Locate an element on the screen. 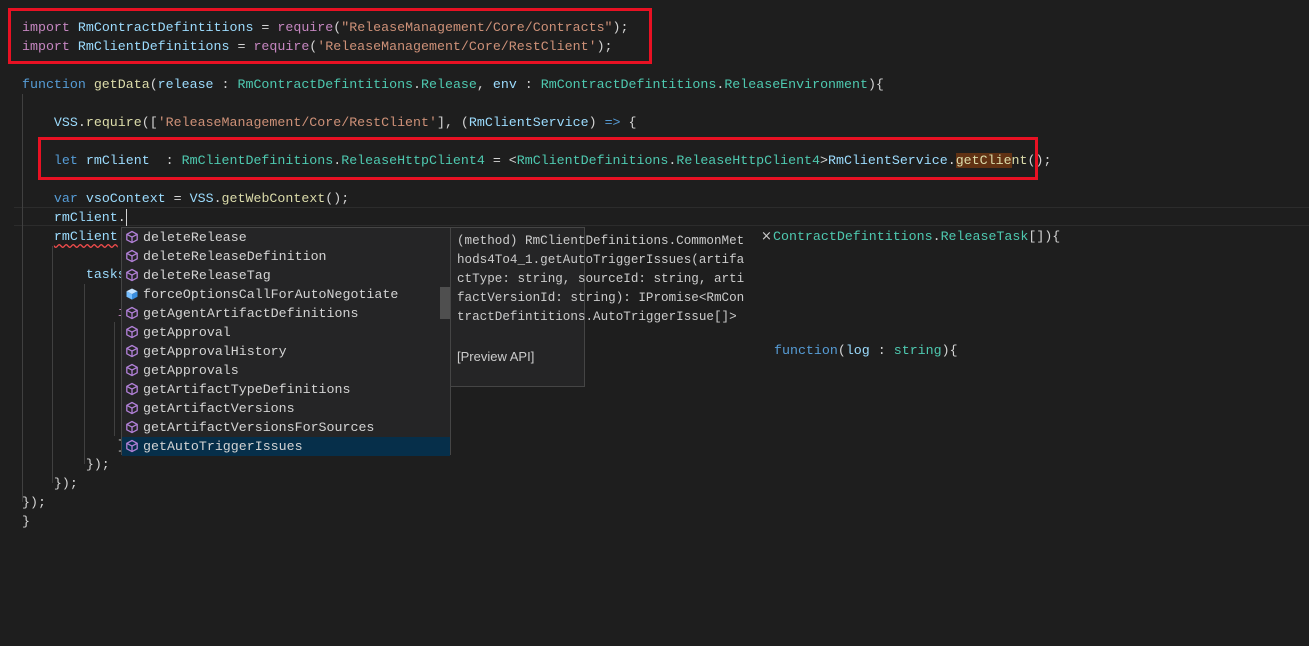 This screenshot has height=646, width=1309. highlight-box-imports is located at coordinates (330, 36).